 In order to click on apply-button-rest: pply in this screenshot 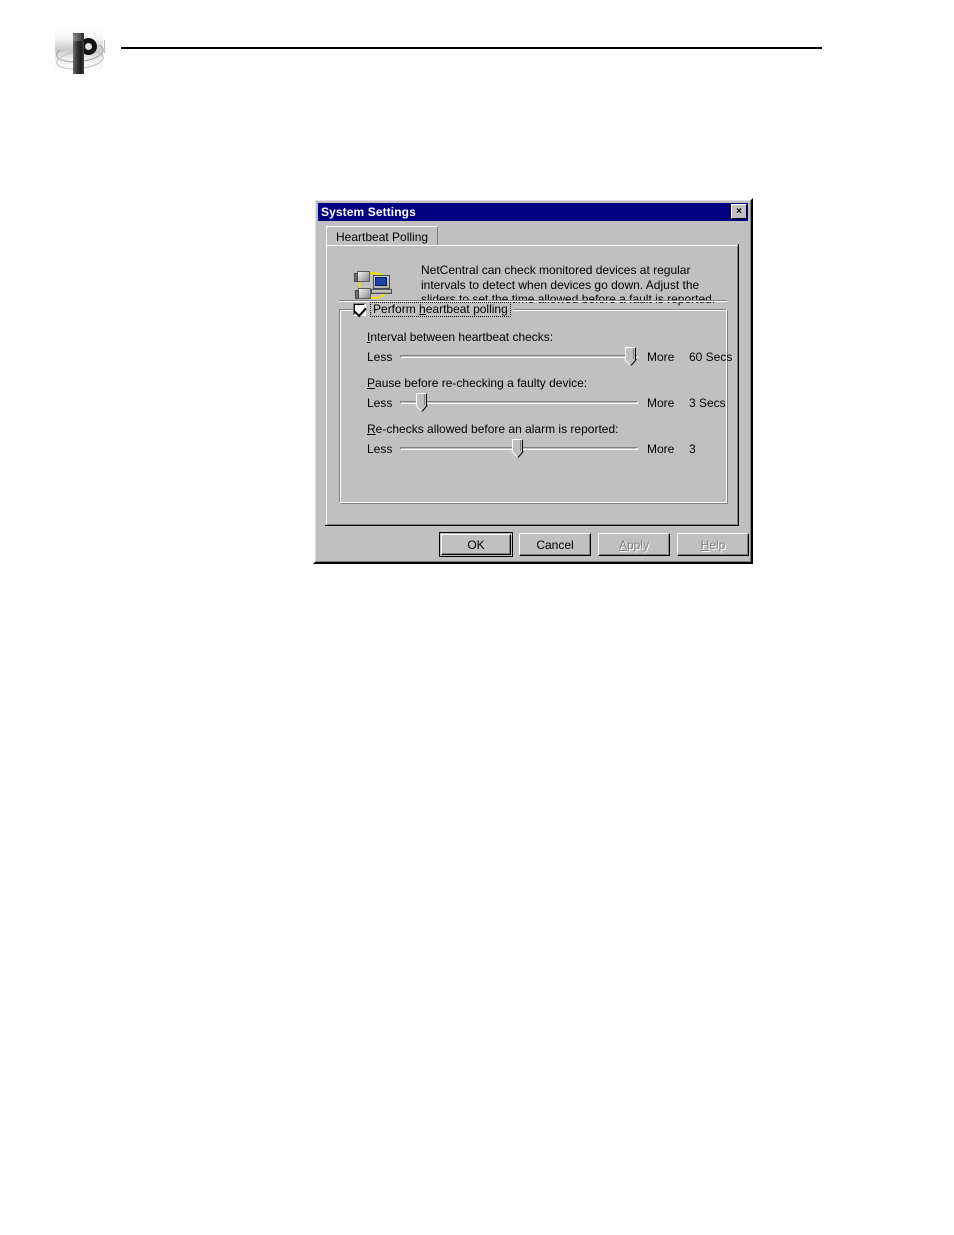, I will do `click(638, 544)`.